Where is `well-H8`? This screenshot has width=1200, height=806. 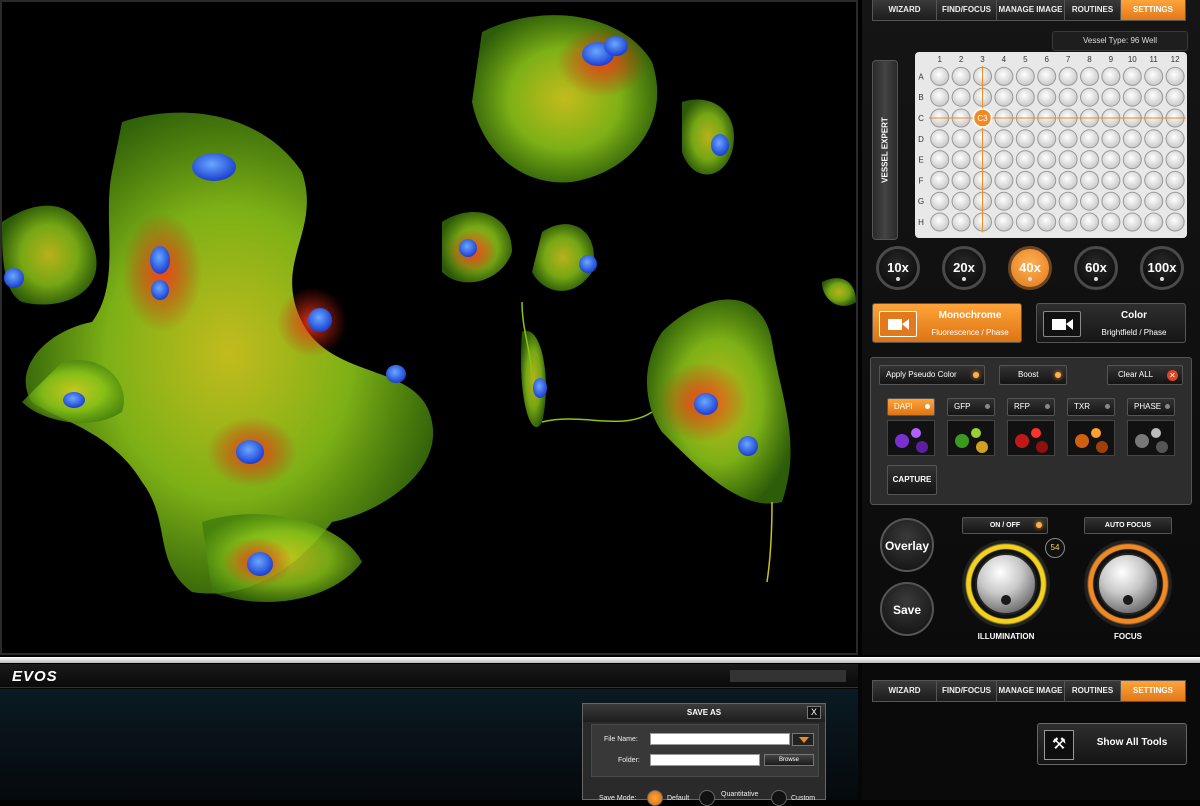 well-H8 is located at coordinates (1089, 222).